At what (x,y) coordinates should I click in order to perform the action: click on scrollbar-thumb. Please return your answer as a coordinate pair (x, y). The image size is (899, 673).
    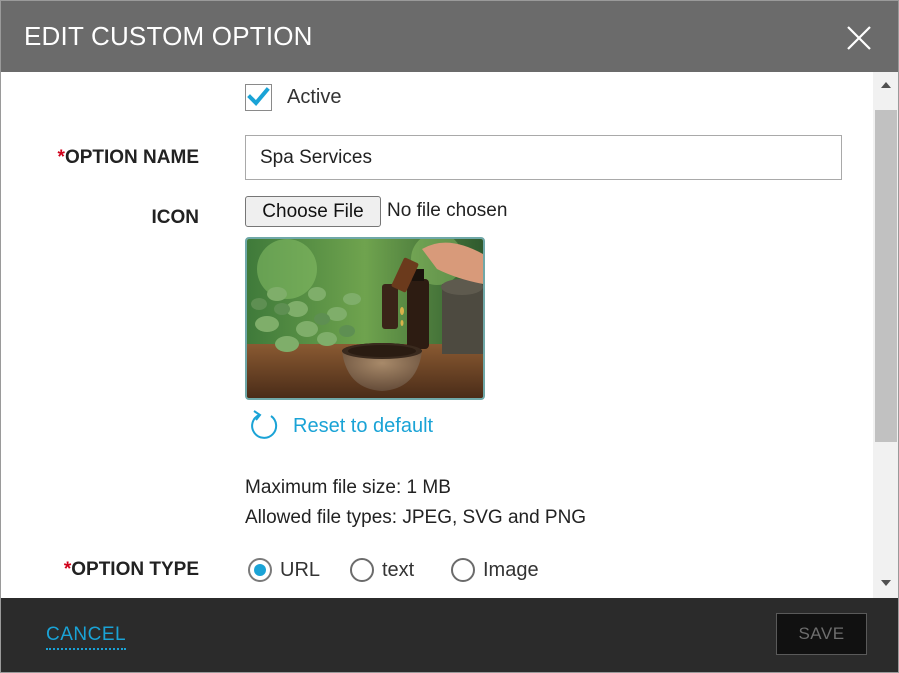
    Looking at the image, I should click on (886, 276).